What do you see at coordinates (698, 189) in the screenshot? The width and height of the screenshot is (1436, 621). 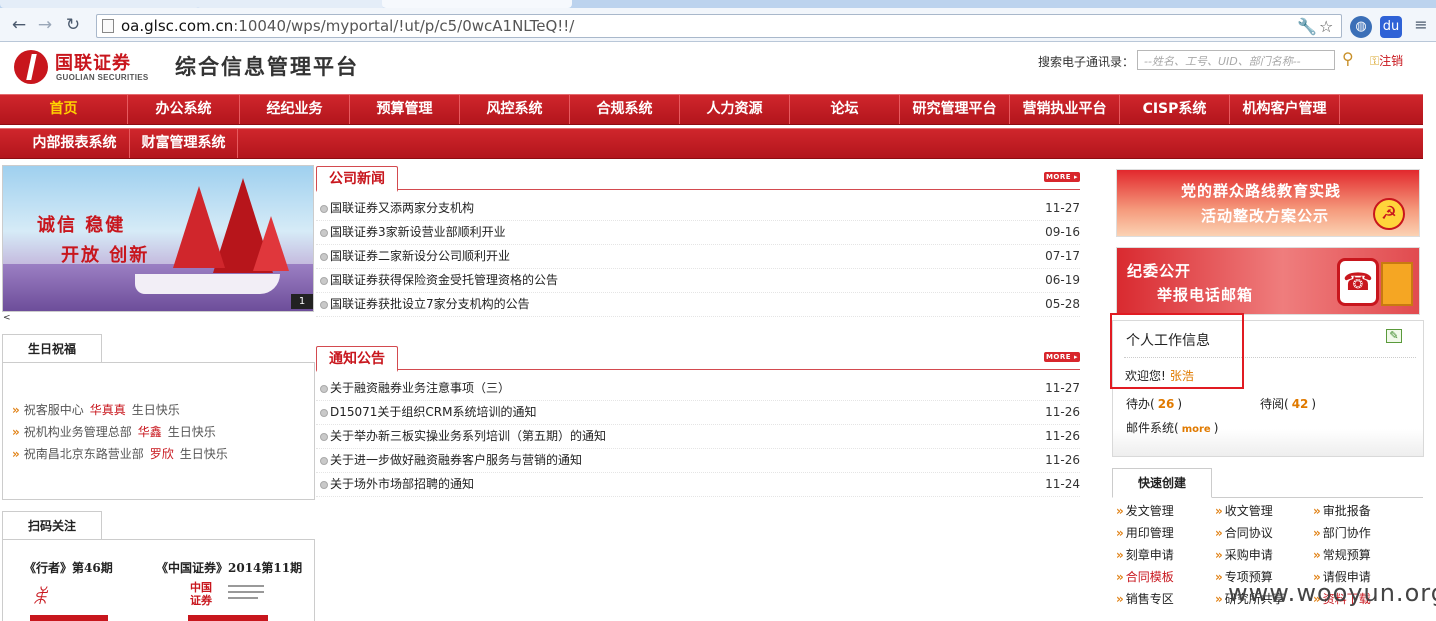 I see `section-rule` at bounding box center [698, 189].